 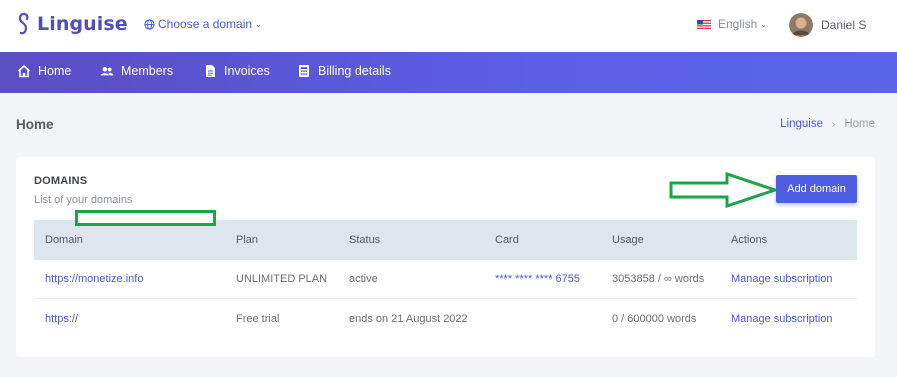 I want to click on table-header: Domain Plan Status Card Usage Actions, so click(x=445, y=240).